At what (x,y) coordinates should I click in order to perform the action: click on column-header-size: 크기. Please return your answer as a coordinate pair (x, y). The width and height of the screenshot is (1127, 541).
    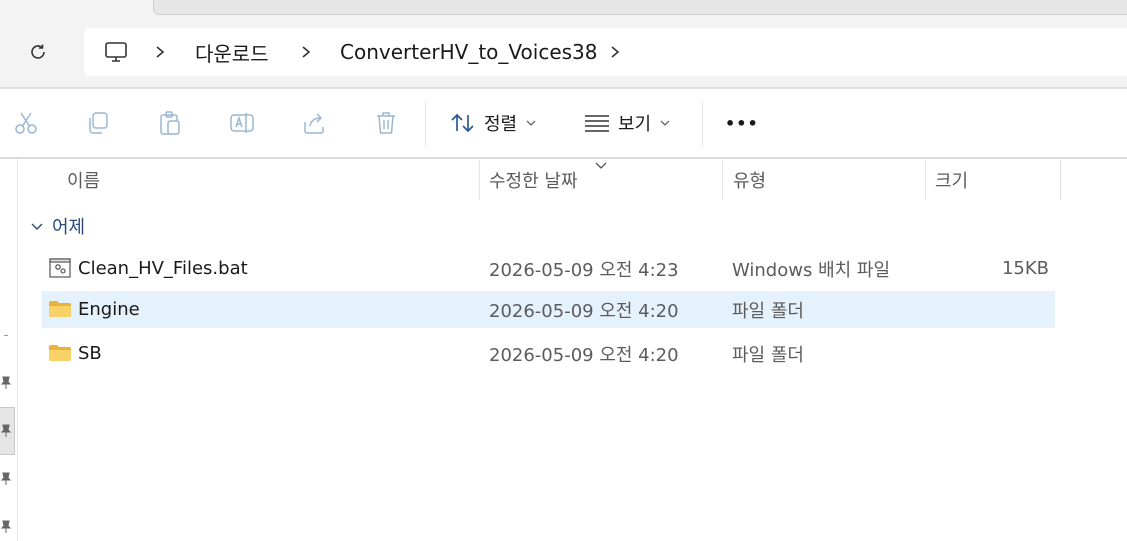
    Looking at the image, I should click on (951, 180).